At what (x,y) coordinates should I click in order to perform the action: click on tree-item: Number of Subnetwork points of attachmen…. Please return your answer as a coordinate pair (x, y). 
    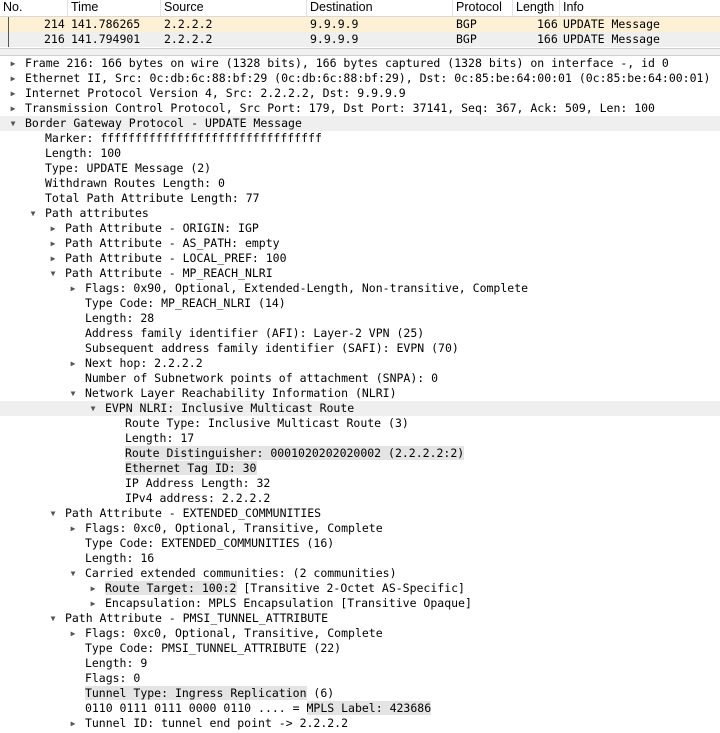
    Looking at the image, I should click on (360, 378).